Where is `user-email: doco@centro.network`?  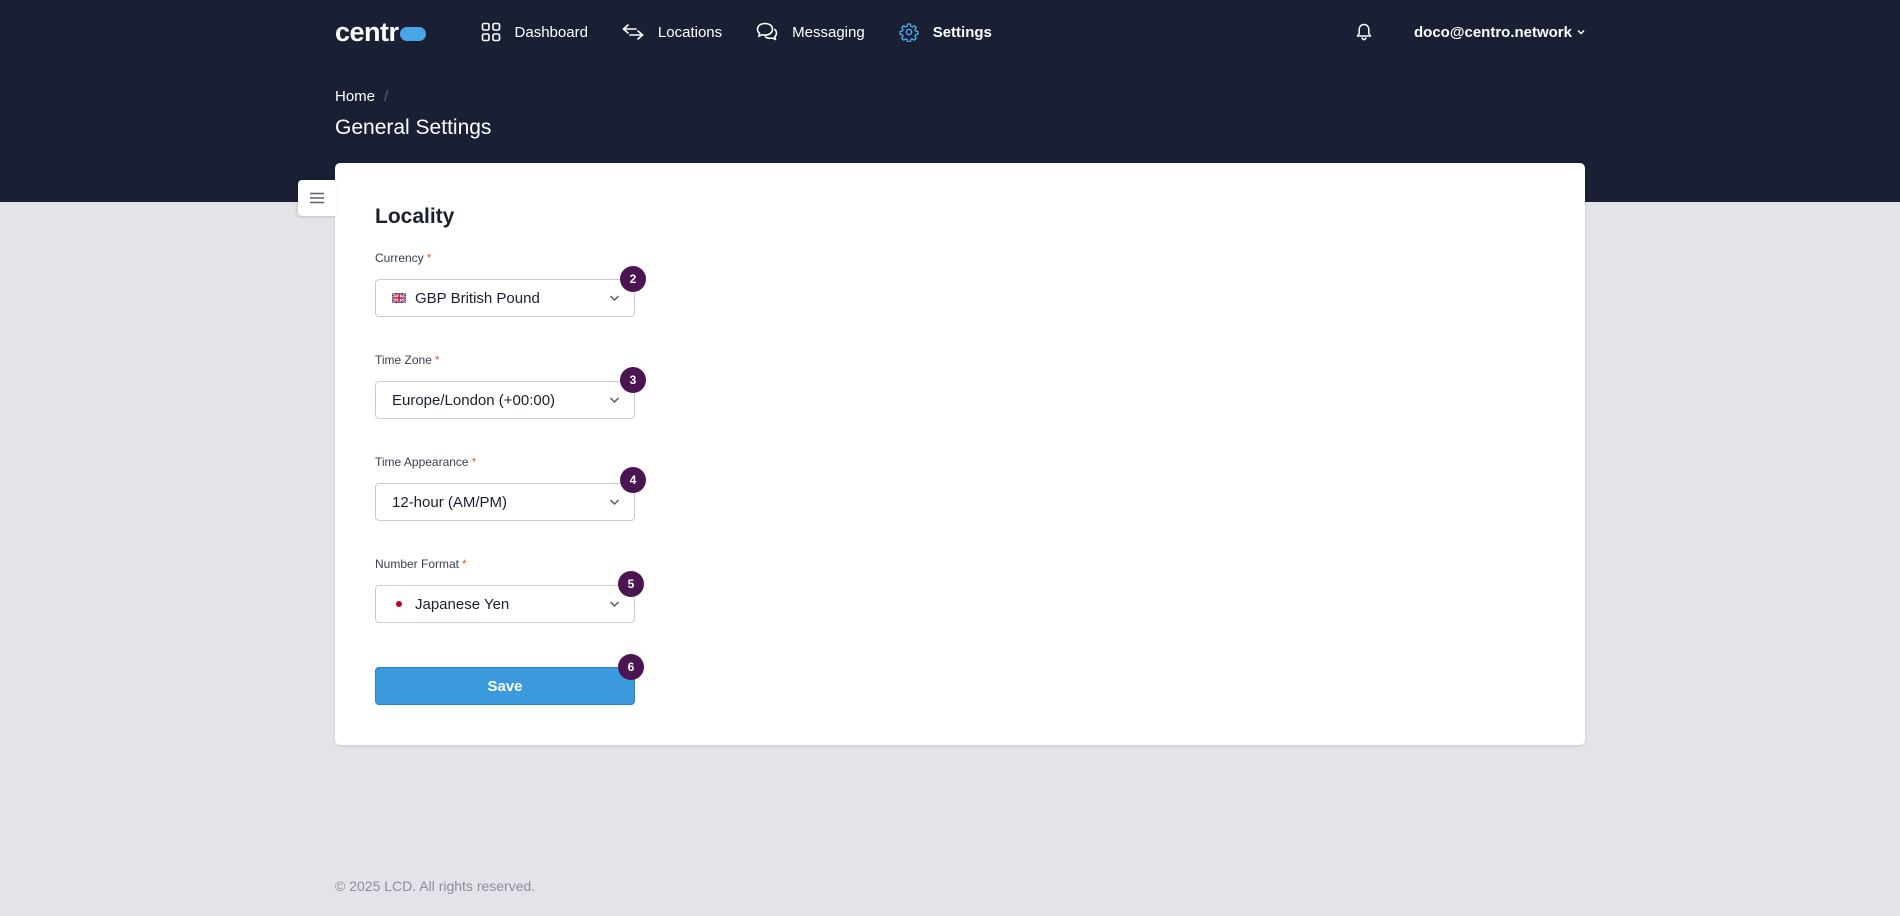 user-email: doco@centro.network is located at coordinates (1493, 32).